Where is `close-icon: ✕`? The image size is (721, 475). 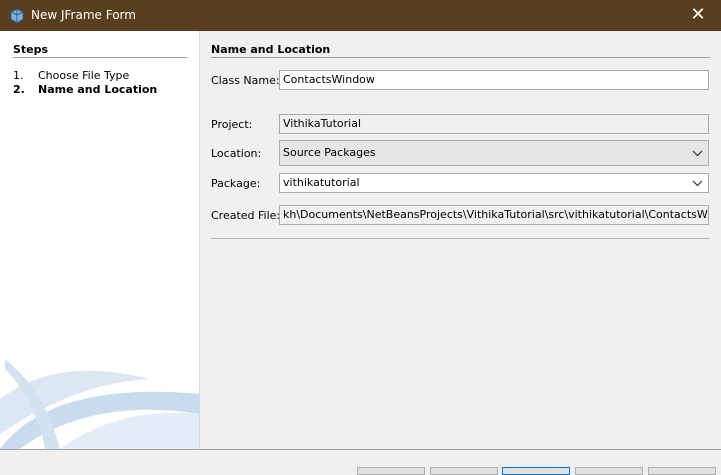 close-icon: ✕ is located at coordinates (698, 14).